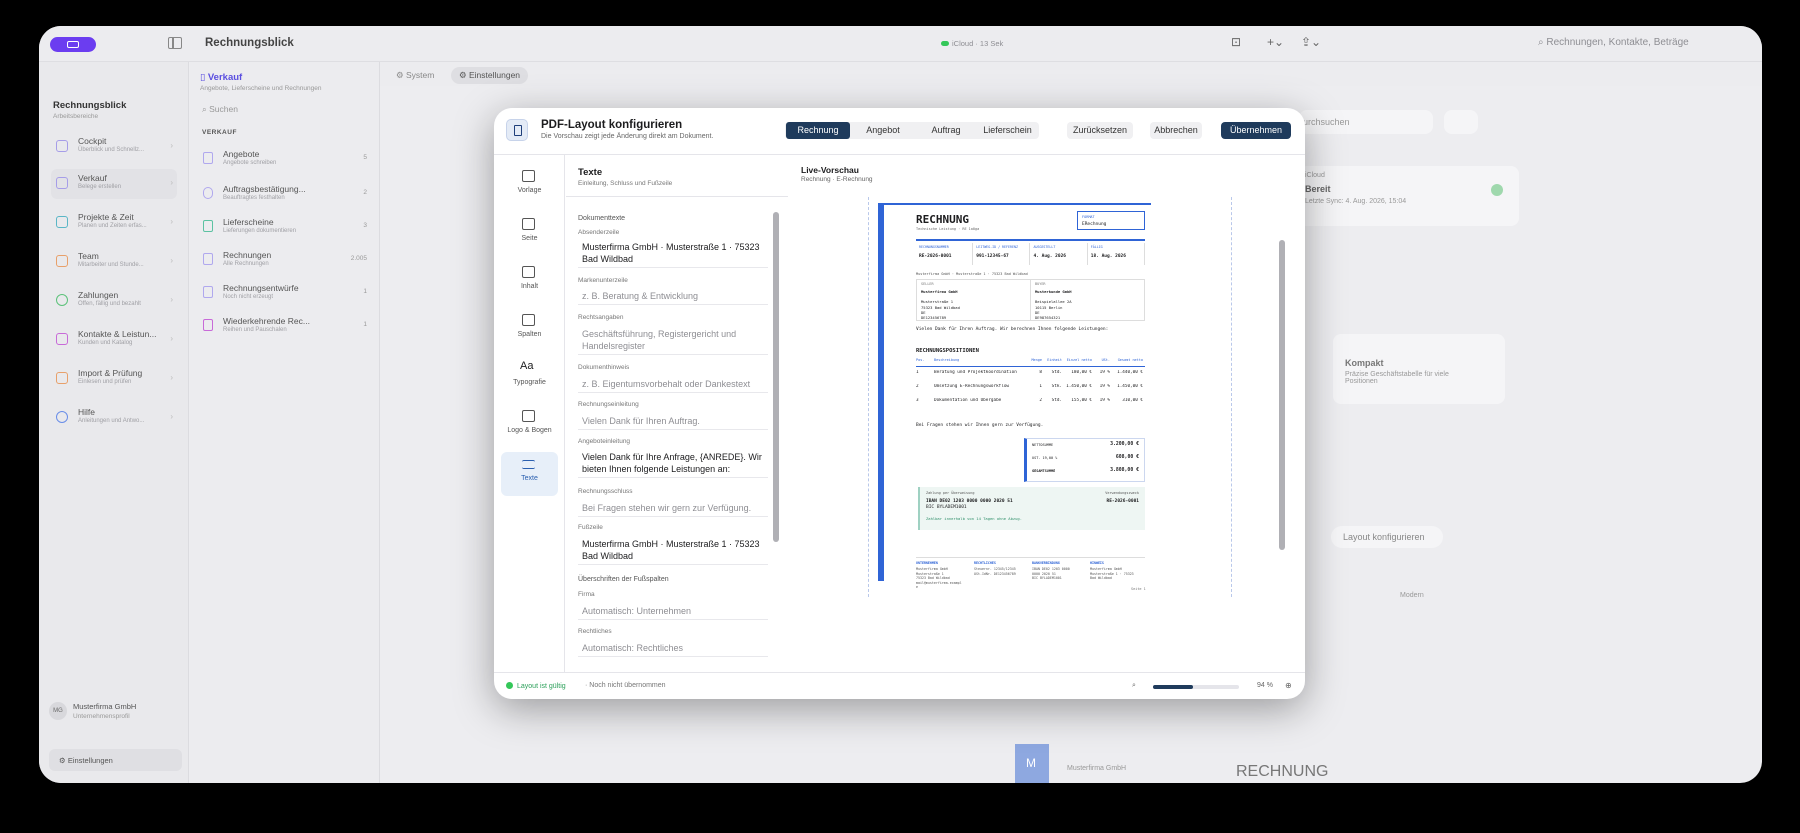  What do you see at coordinates (776, 377) in the screenshot?
I see `form-scrollbar` at bounding box center [776, 377].